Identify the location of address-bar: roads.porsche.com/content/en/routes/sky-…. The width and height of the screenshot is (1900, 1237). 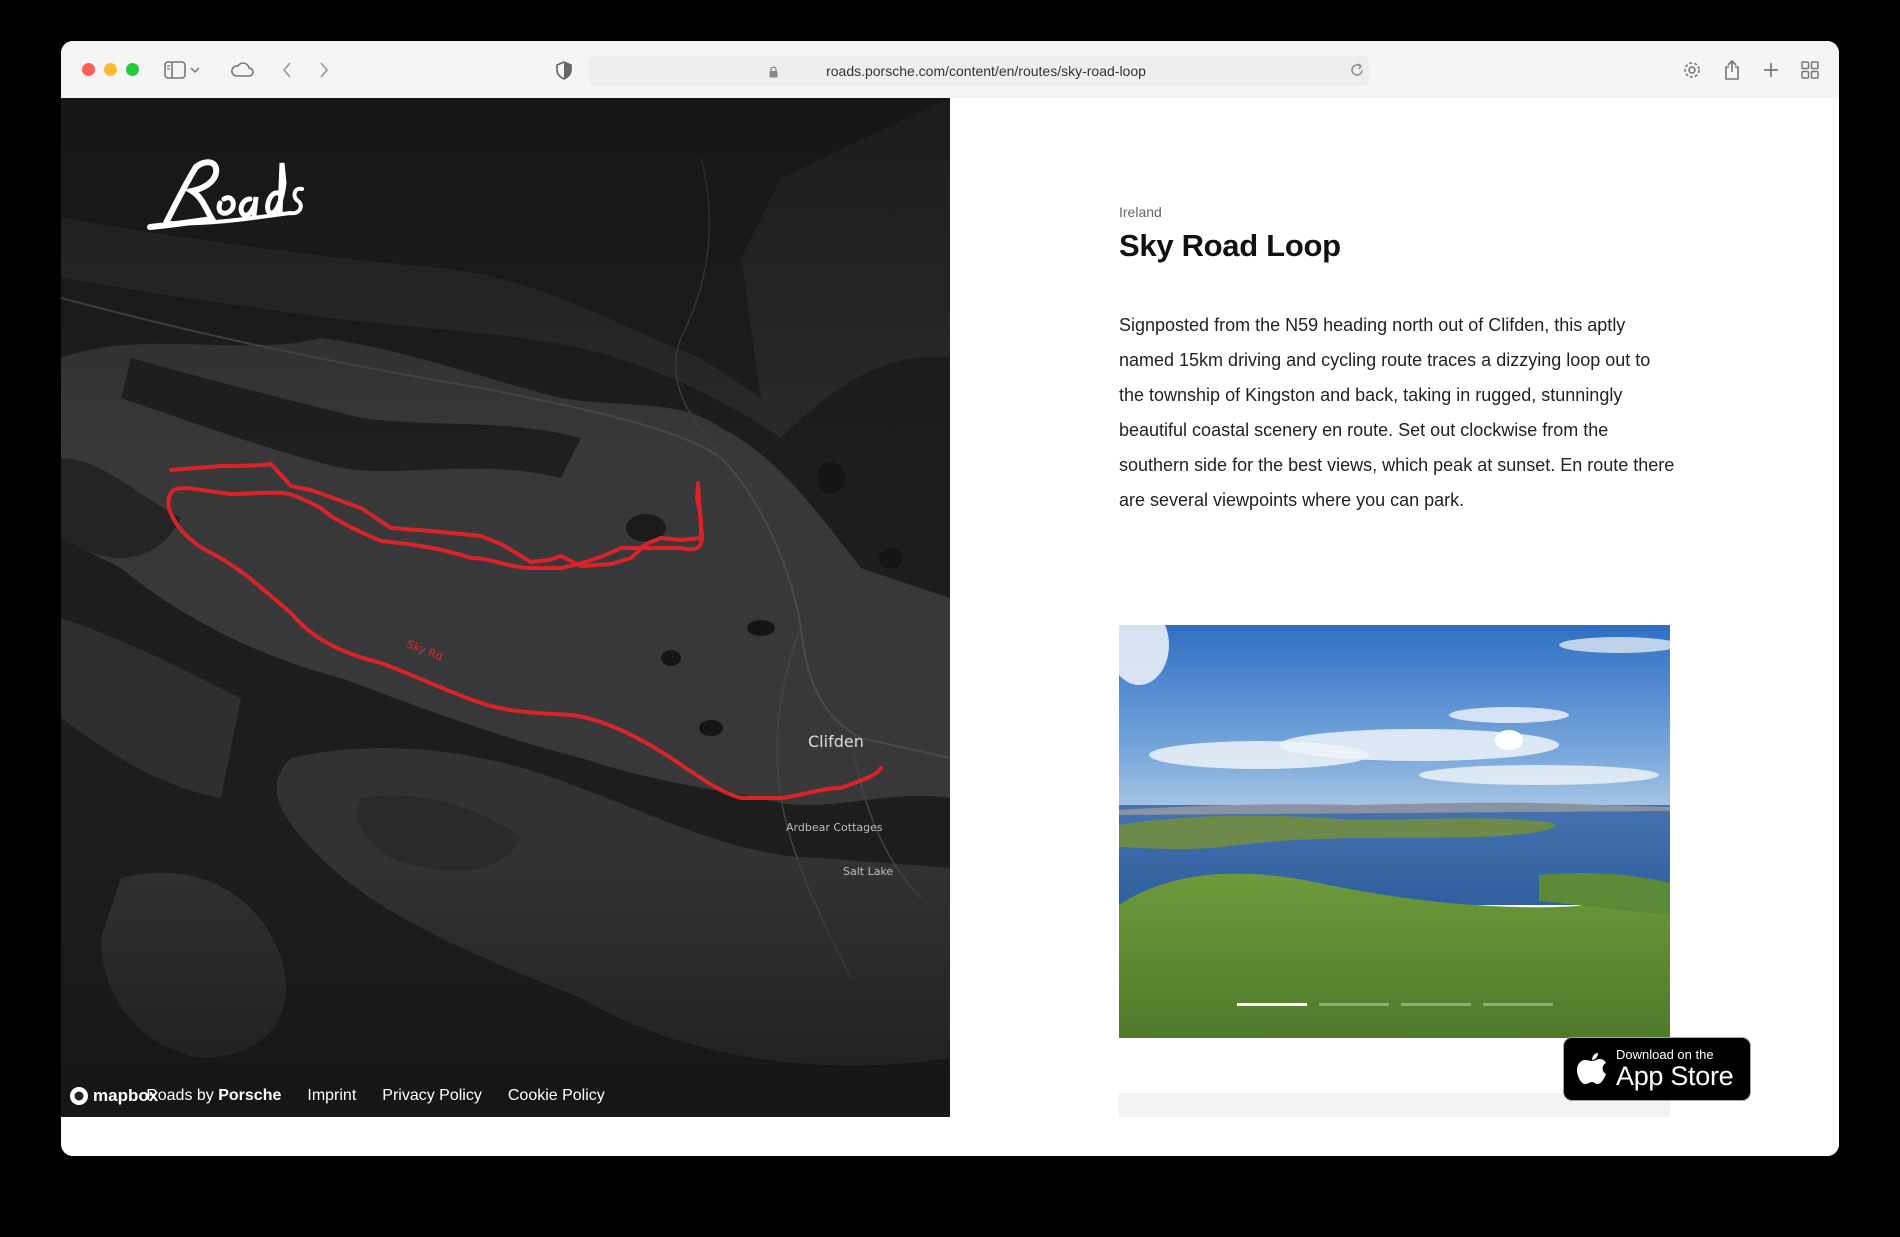
(979, 71).